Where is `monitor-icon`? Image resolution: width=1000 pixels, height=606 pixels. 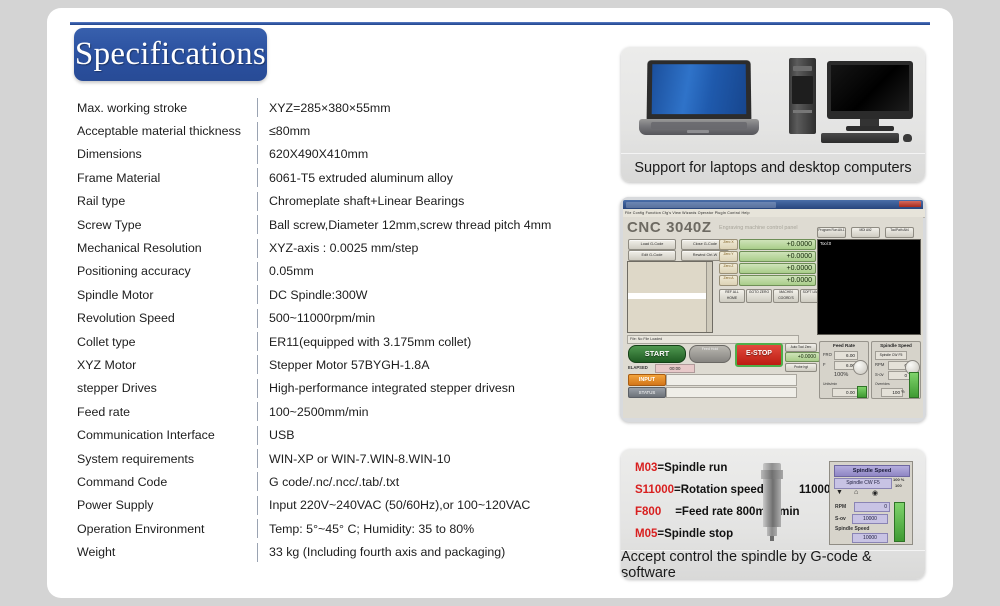 monitor-icon is located at coordinates (870, 90).